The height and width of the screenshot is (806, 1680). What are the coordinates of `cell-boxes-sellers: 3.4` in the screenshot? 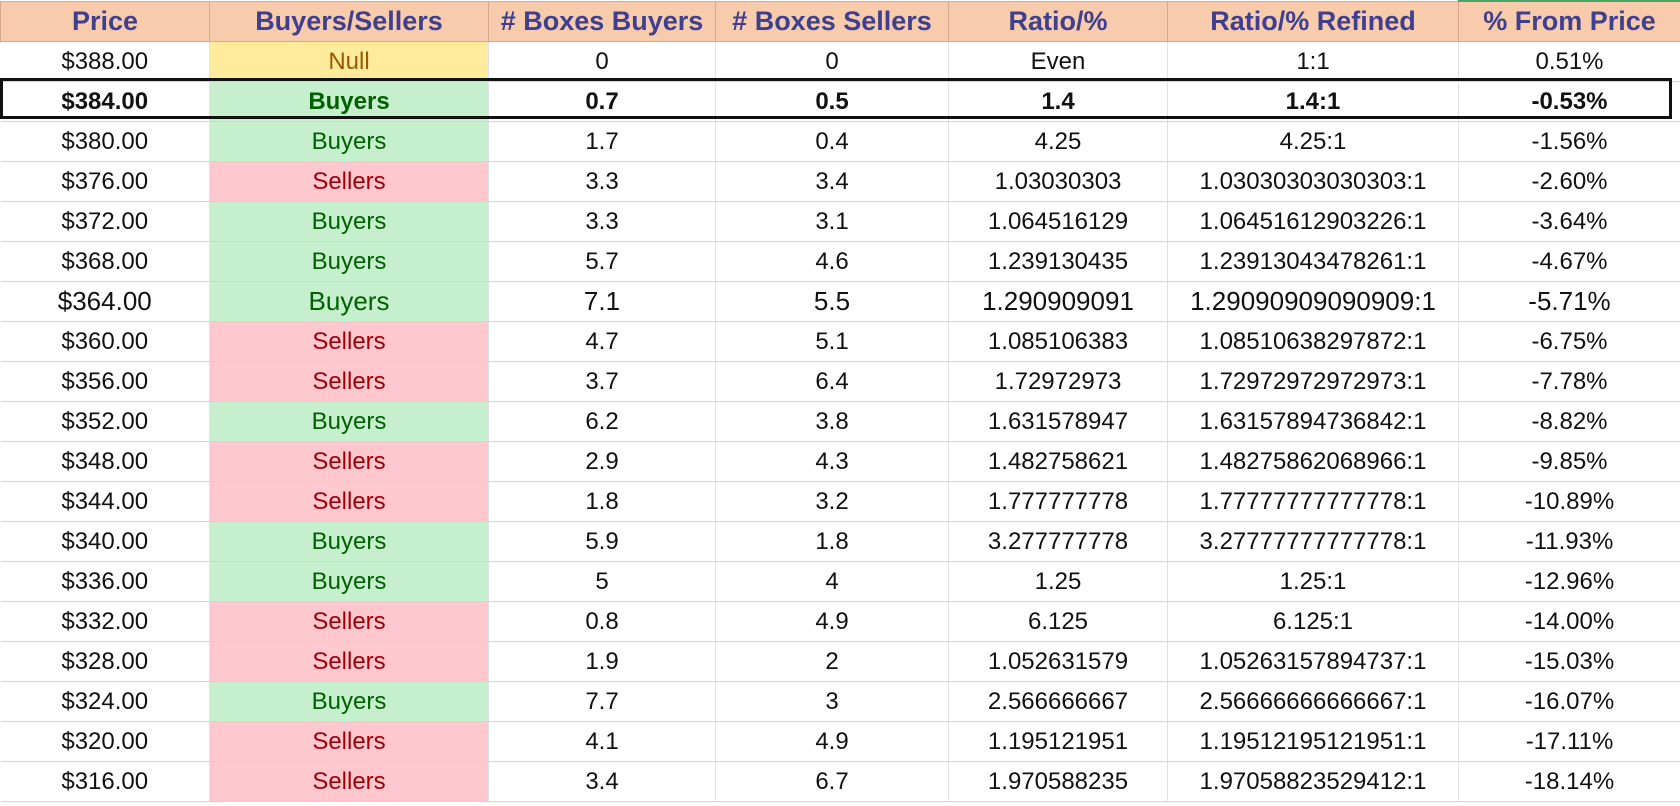 It's located at (832, 181).